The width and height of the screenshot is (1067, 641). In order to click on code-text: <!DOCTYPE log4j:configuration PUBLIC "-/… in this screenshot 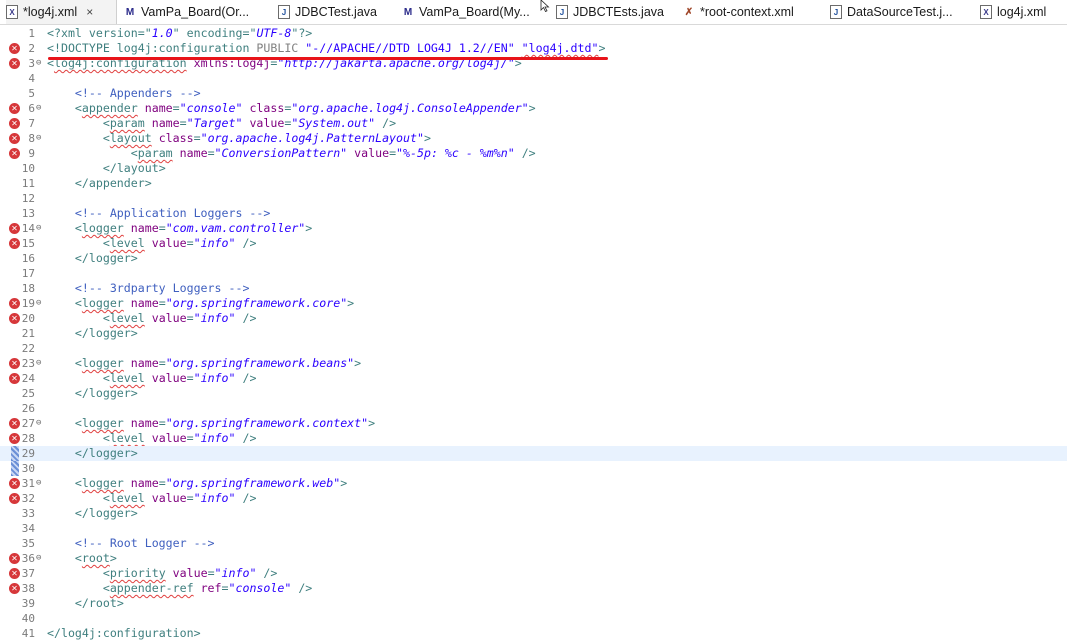, I will do `click(326, 48)`.